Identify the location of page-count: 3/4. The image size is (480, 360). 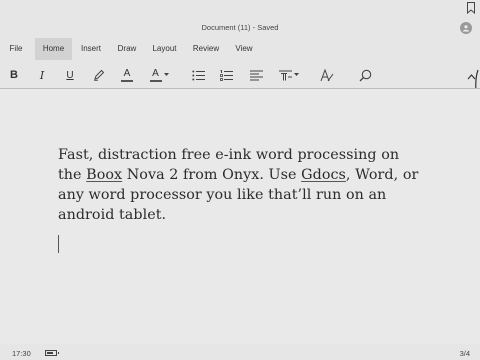
(464, 353).